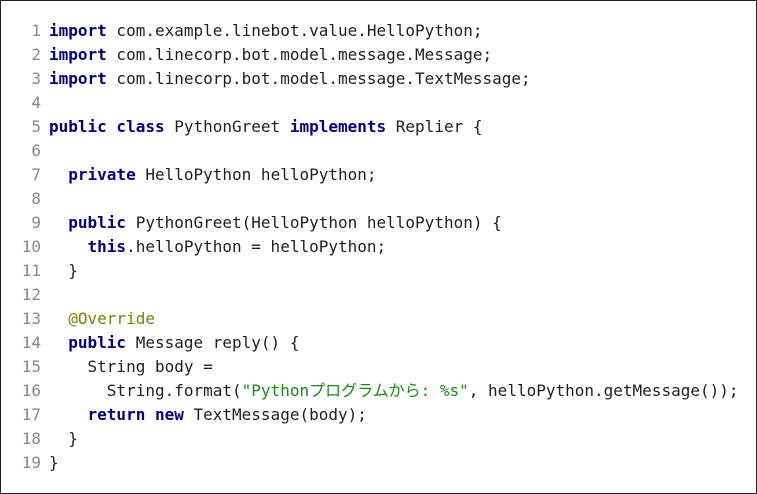 This screenshot has width=757, height=494. What do you see at coordinates (299, 54) in the screenshot?
I see `code-token: com.linecorp.bot.model.message.Message;` at bounding box center [299, 54].